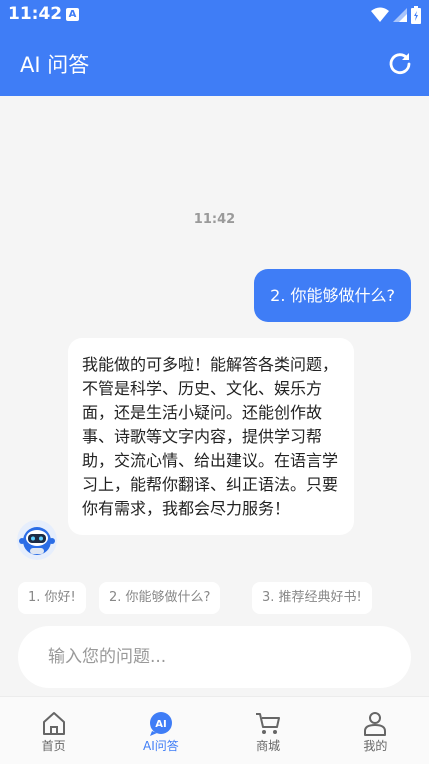  Describe the element at coordinates (35, 14) in the screenshot. I see `status-time: 11:42` at that location.